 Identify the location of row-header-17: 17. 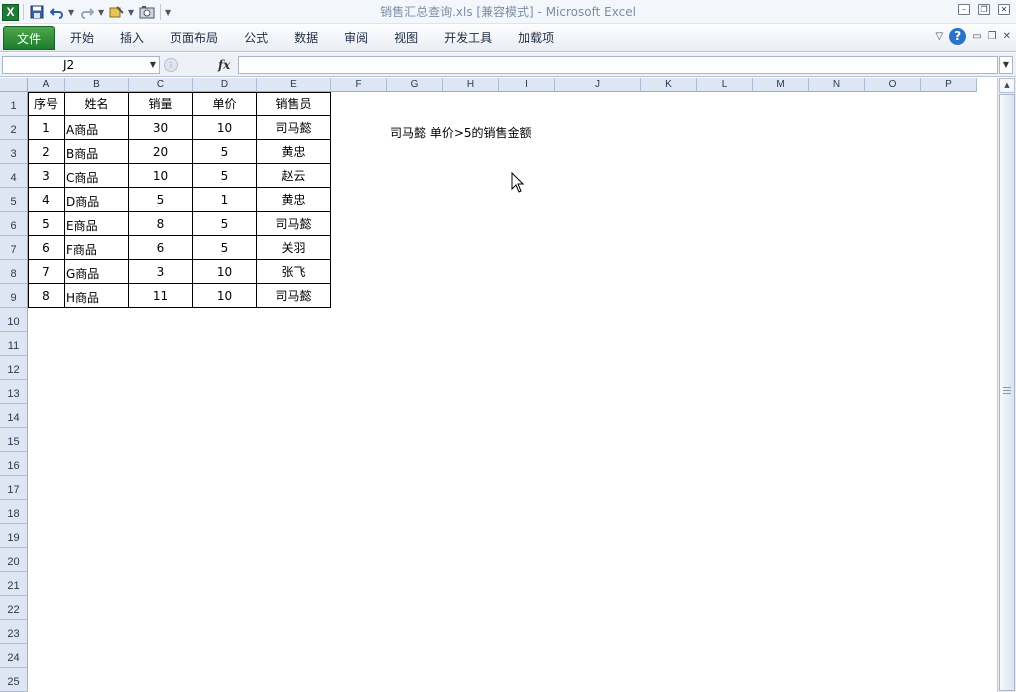
(14, 488).